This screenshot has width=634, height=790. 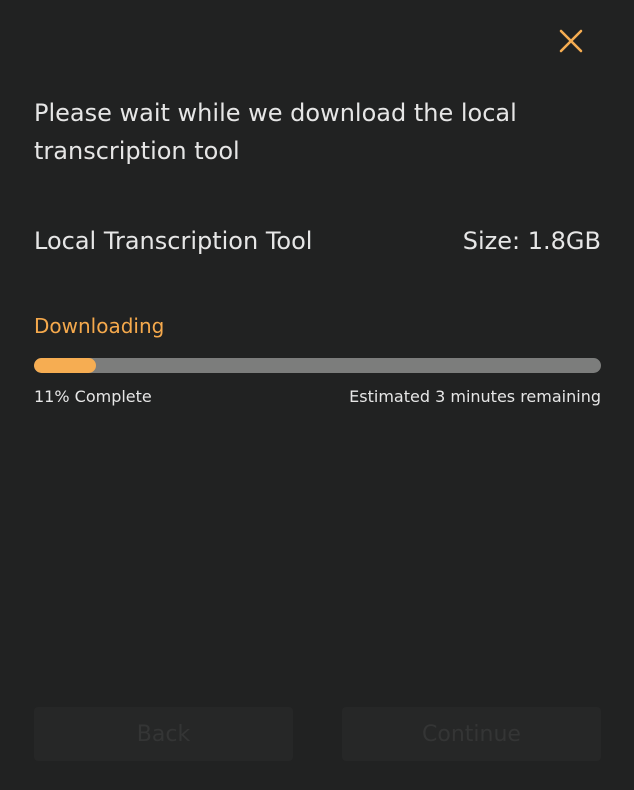 I want to click on progress-bar-fill, so click(x=65, y=365).